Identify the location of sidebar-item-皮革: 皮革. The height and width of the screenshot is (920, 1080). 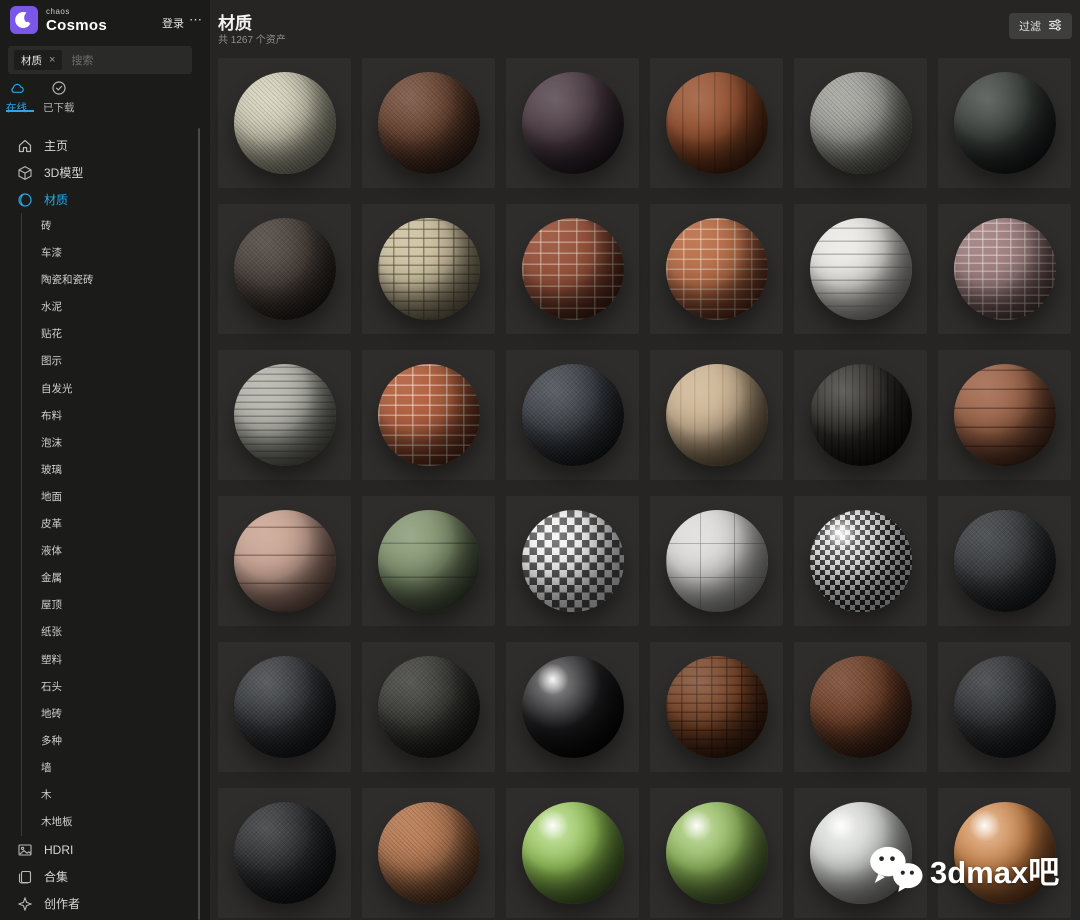
(110, 524).